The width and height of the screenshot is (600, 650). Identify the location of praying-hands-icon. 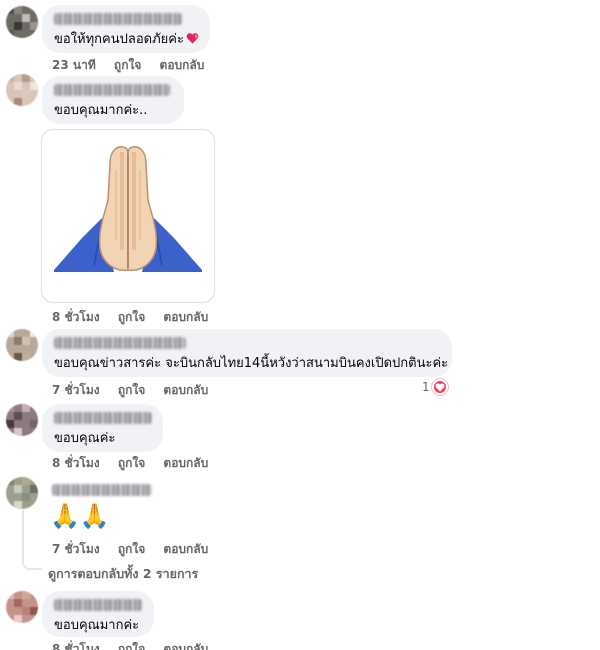
(128, 209).